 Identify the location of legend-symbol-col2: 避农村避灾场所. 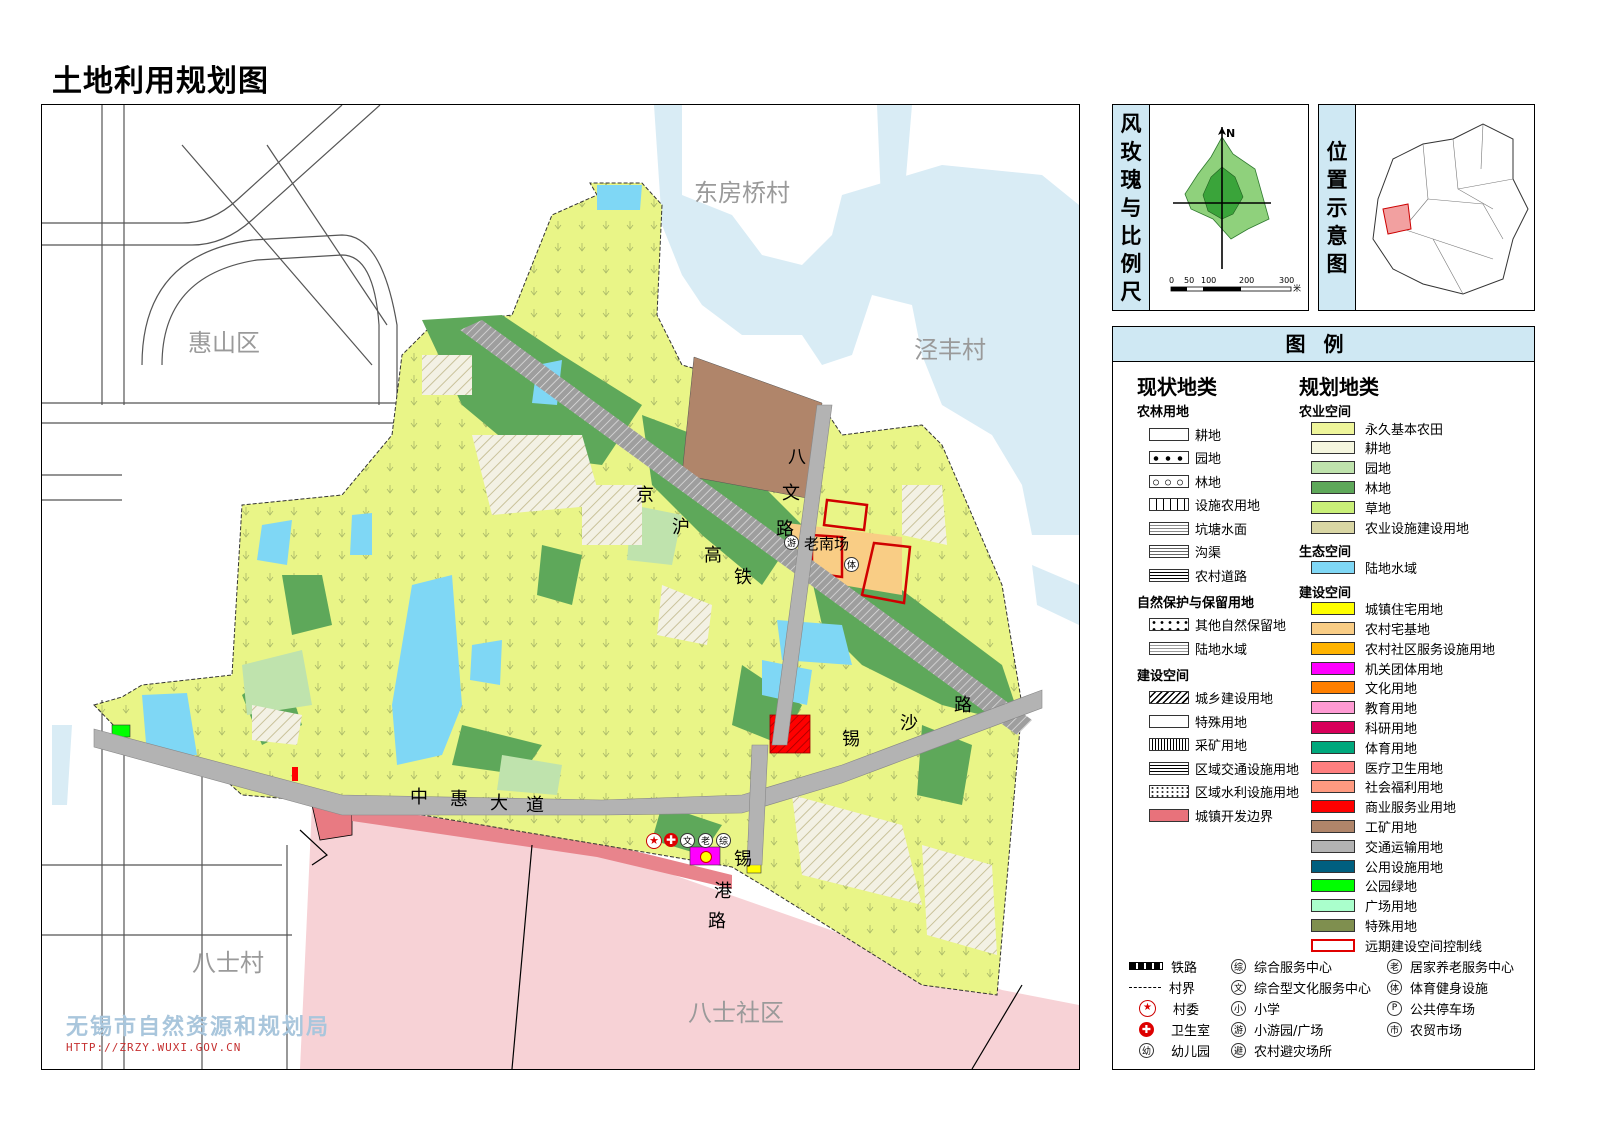
(1282, 1050).